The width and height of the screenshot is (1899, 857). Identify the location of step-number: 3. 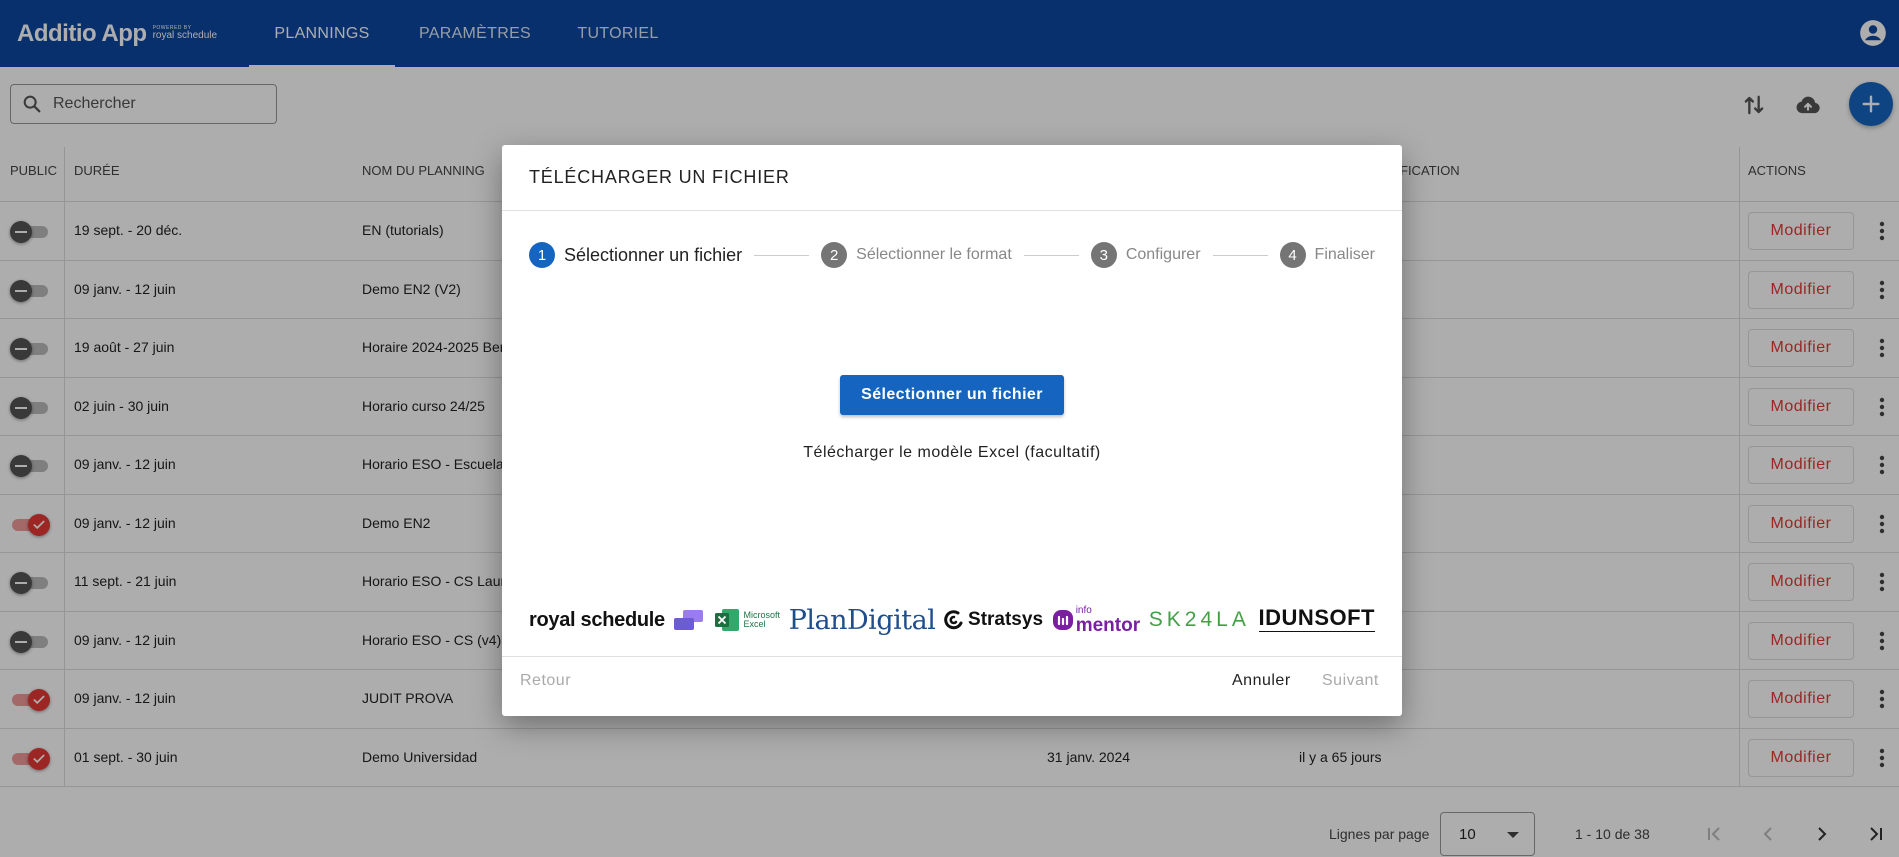
(1103, 255).